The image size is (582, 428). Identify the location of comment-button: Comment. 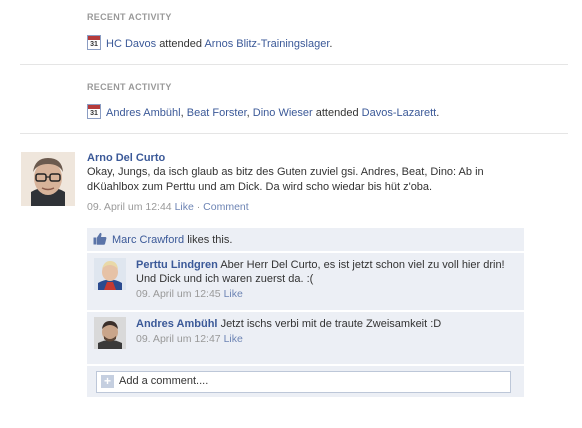
(226, 207).